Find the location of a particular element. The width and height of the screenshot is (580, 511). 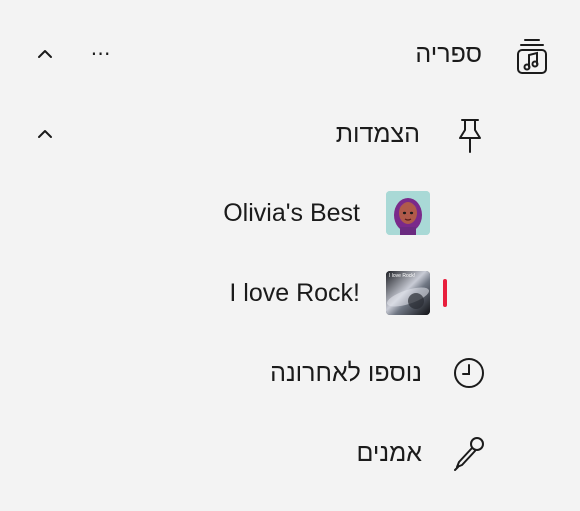

playlist-thumbnail: I love Rock! is located at coordinates (408, 293).